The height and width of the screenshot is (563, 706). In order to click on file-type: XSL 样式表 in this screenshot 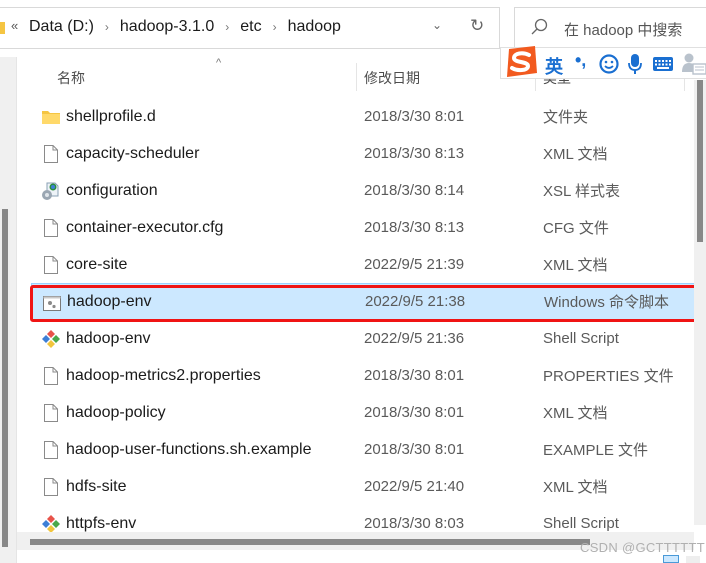, I will do `click(581, 191)`.